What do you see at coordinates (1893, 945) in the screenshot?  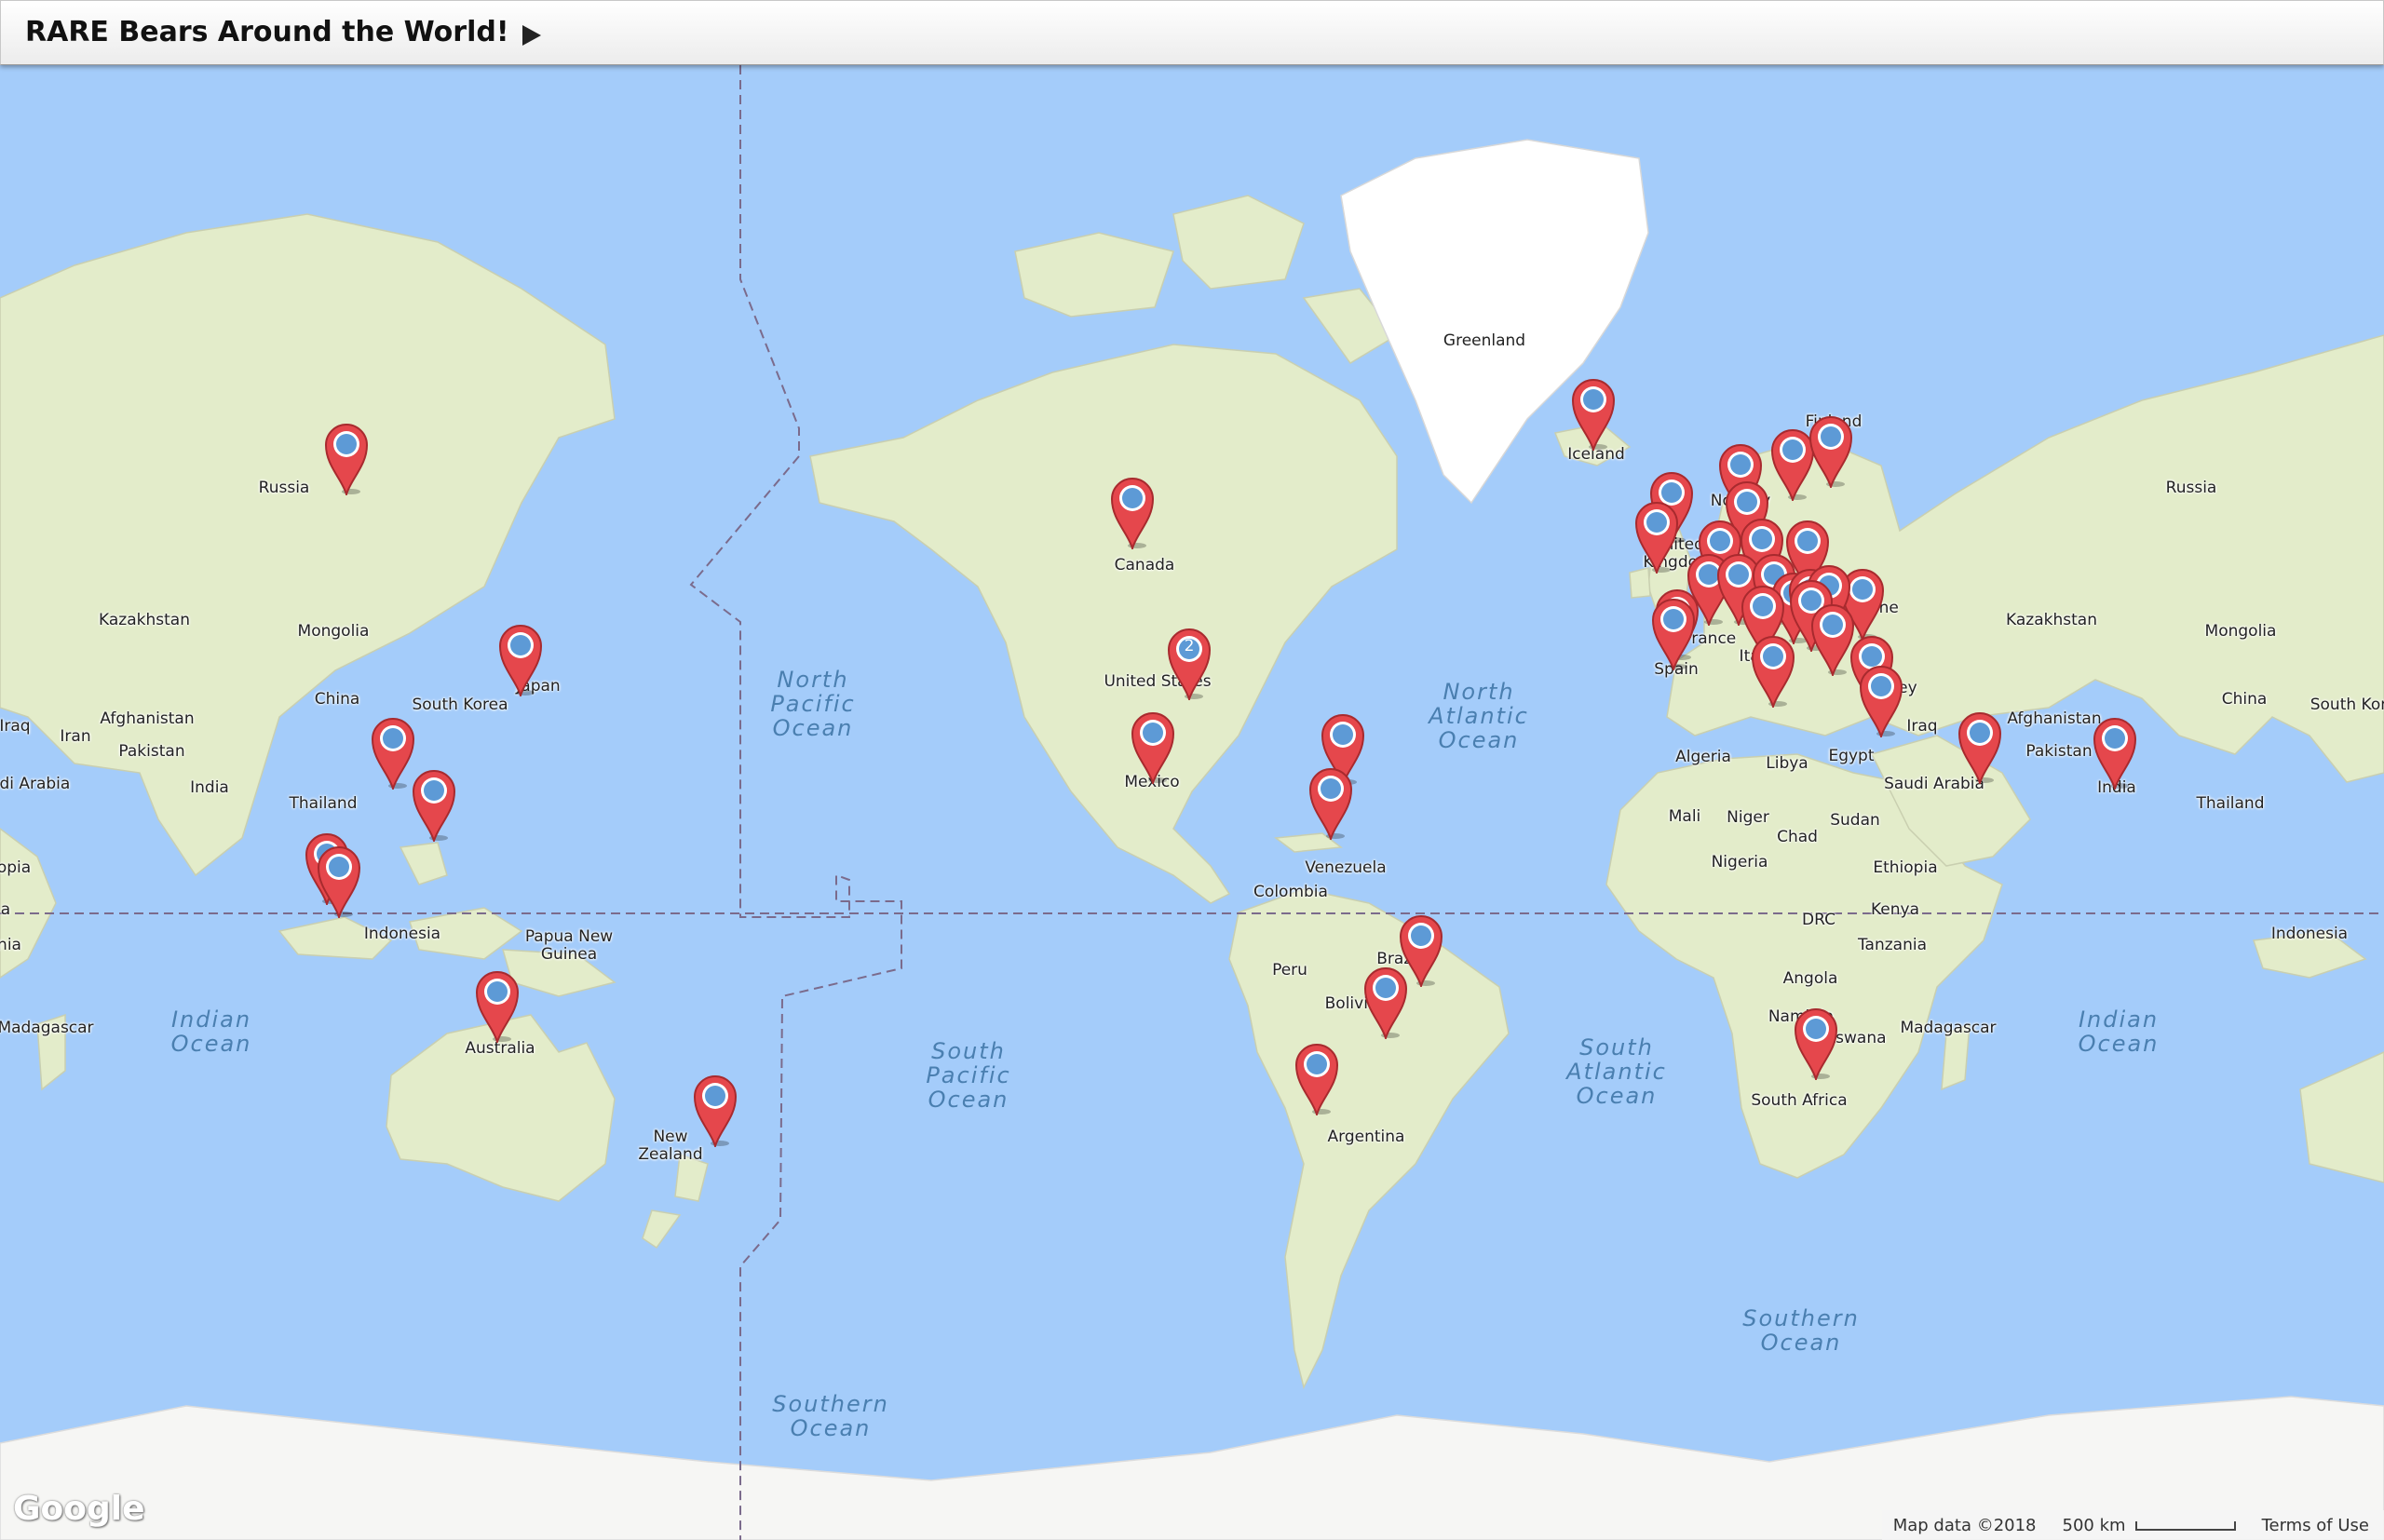 I see `label-tanzania: Tanzania` at bounding box center [1893, 945].